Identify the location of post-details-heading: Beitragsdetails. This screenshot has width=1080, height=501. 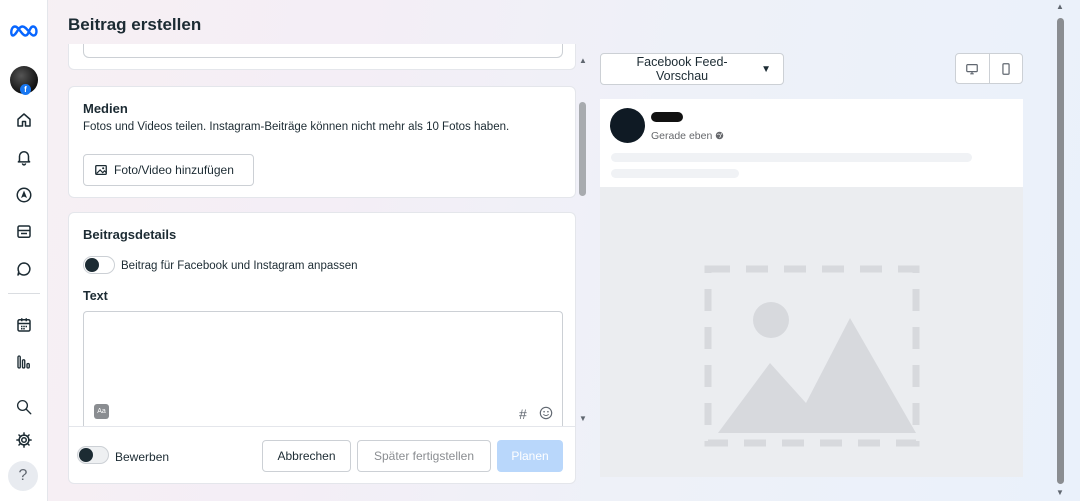
(130, 234).